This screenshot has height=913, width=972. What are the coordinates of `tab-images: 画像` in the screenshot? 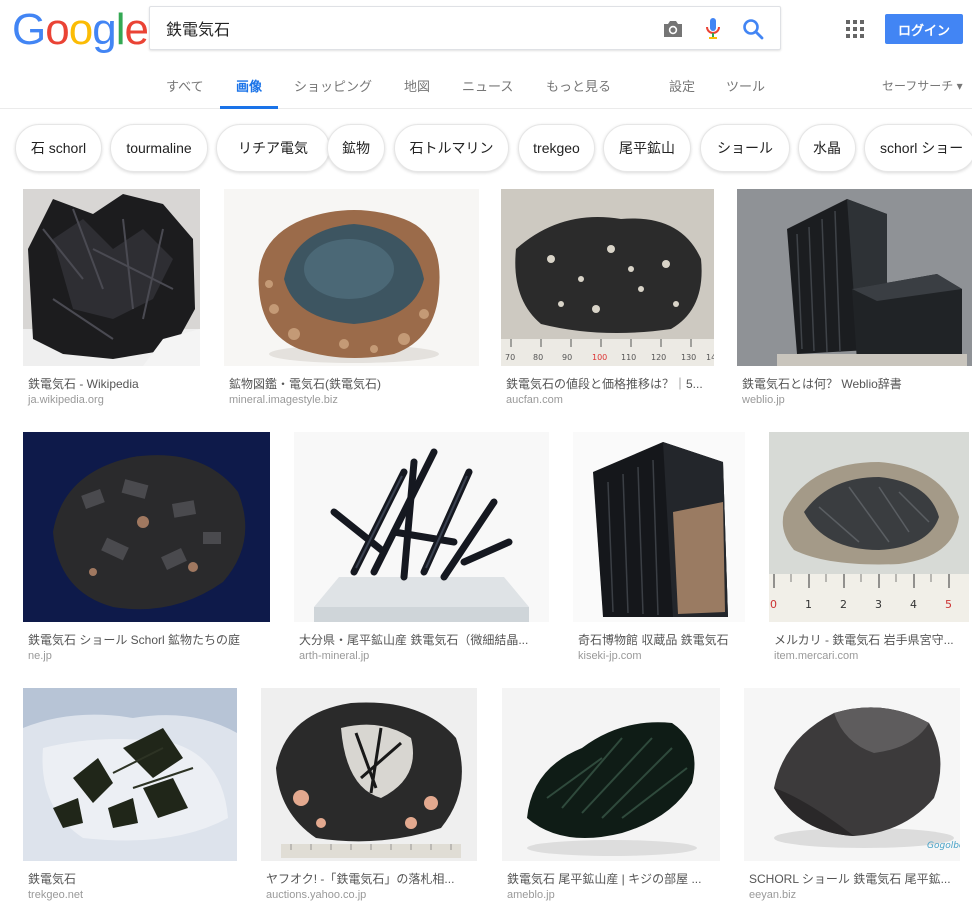 It's located at (249, 85).